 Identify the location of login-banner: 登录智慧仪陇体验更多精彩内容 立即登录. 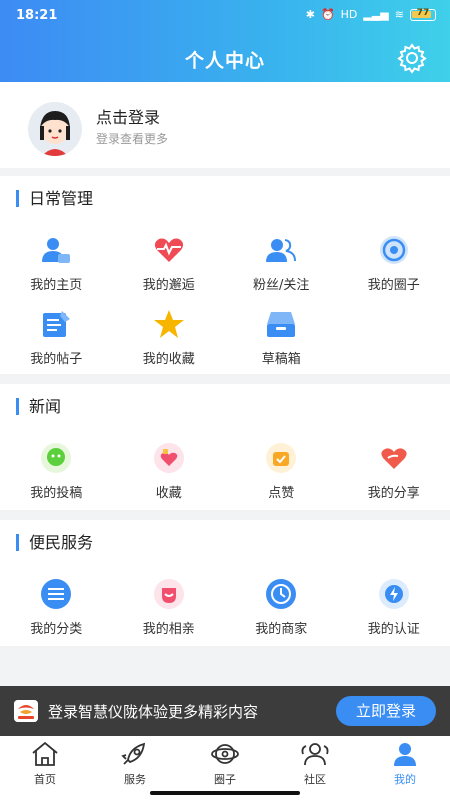
(225, 711).